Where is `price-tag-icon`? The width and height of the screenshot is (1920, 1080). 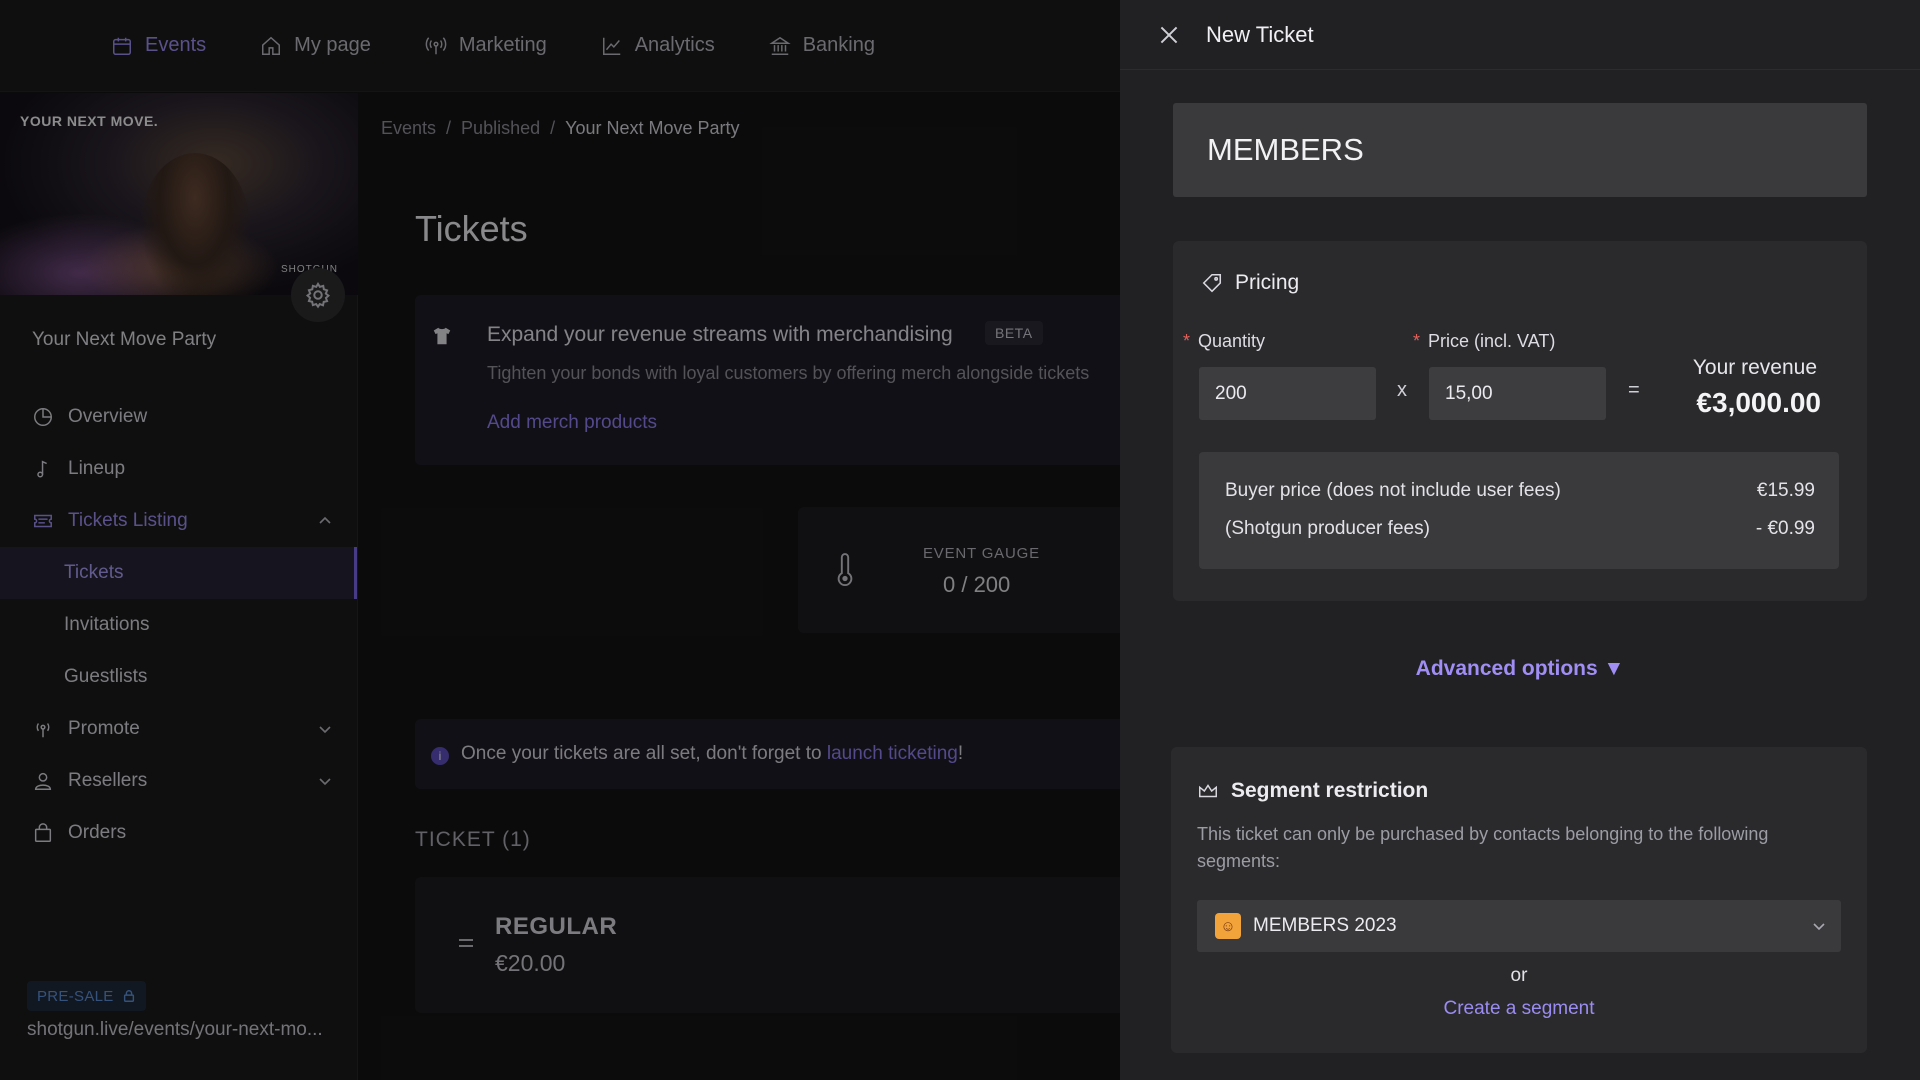
price-tag-icon is located at coordinates (1212, 283).